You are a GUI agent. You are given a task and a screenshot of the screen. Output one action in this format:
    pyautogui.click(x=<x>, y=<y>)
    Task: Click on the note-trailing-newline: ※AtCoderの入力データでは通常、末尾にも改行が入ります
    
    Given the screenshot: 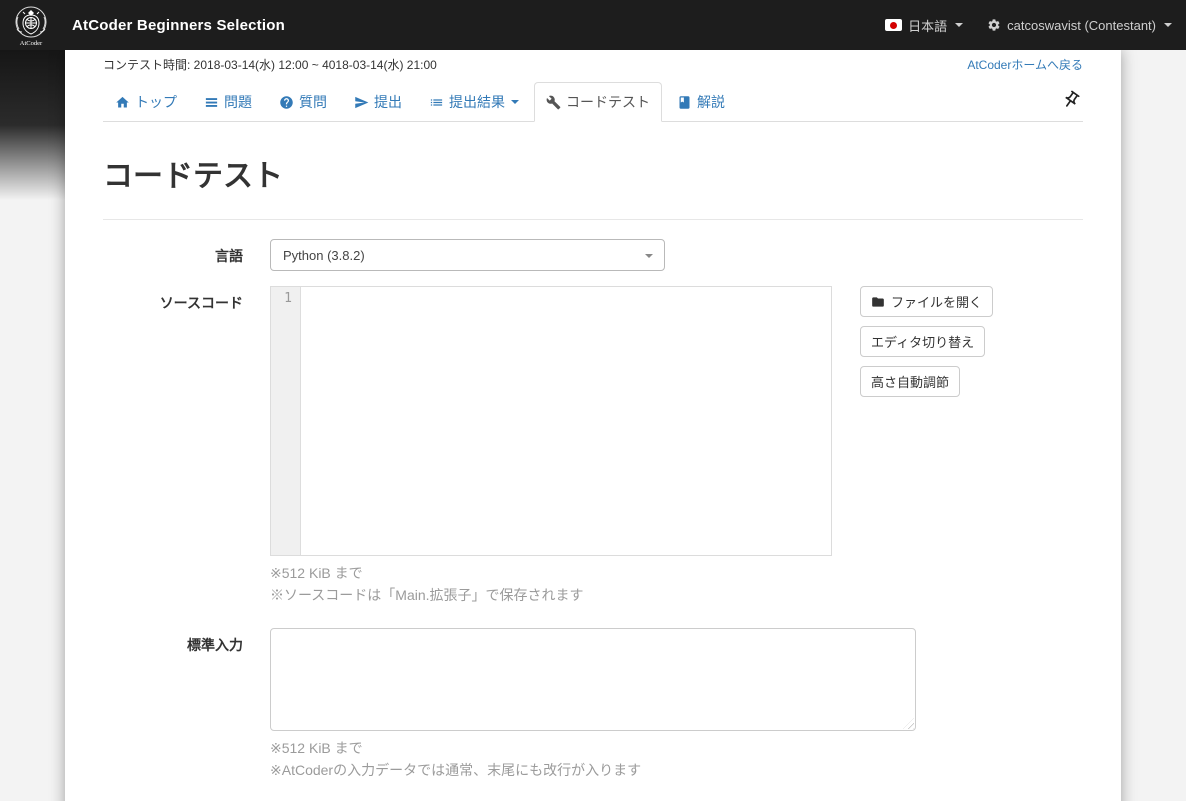 What is the action you would take?
    pyautogui.click(x=456, y=770)
    